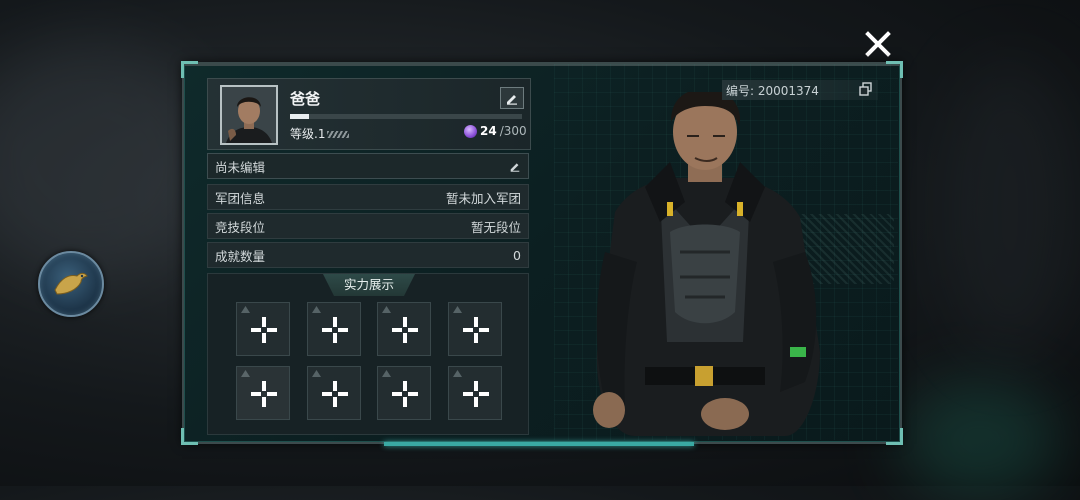  What do you see at coordinates (305, 99) in the screenshot?
I see `player-name: 爸爸` at bounding box center [305, 99].